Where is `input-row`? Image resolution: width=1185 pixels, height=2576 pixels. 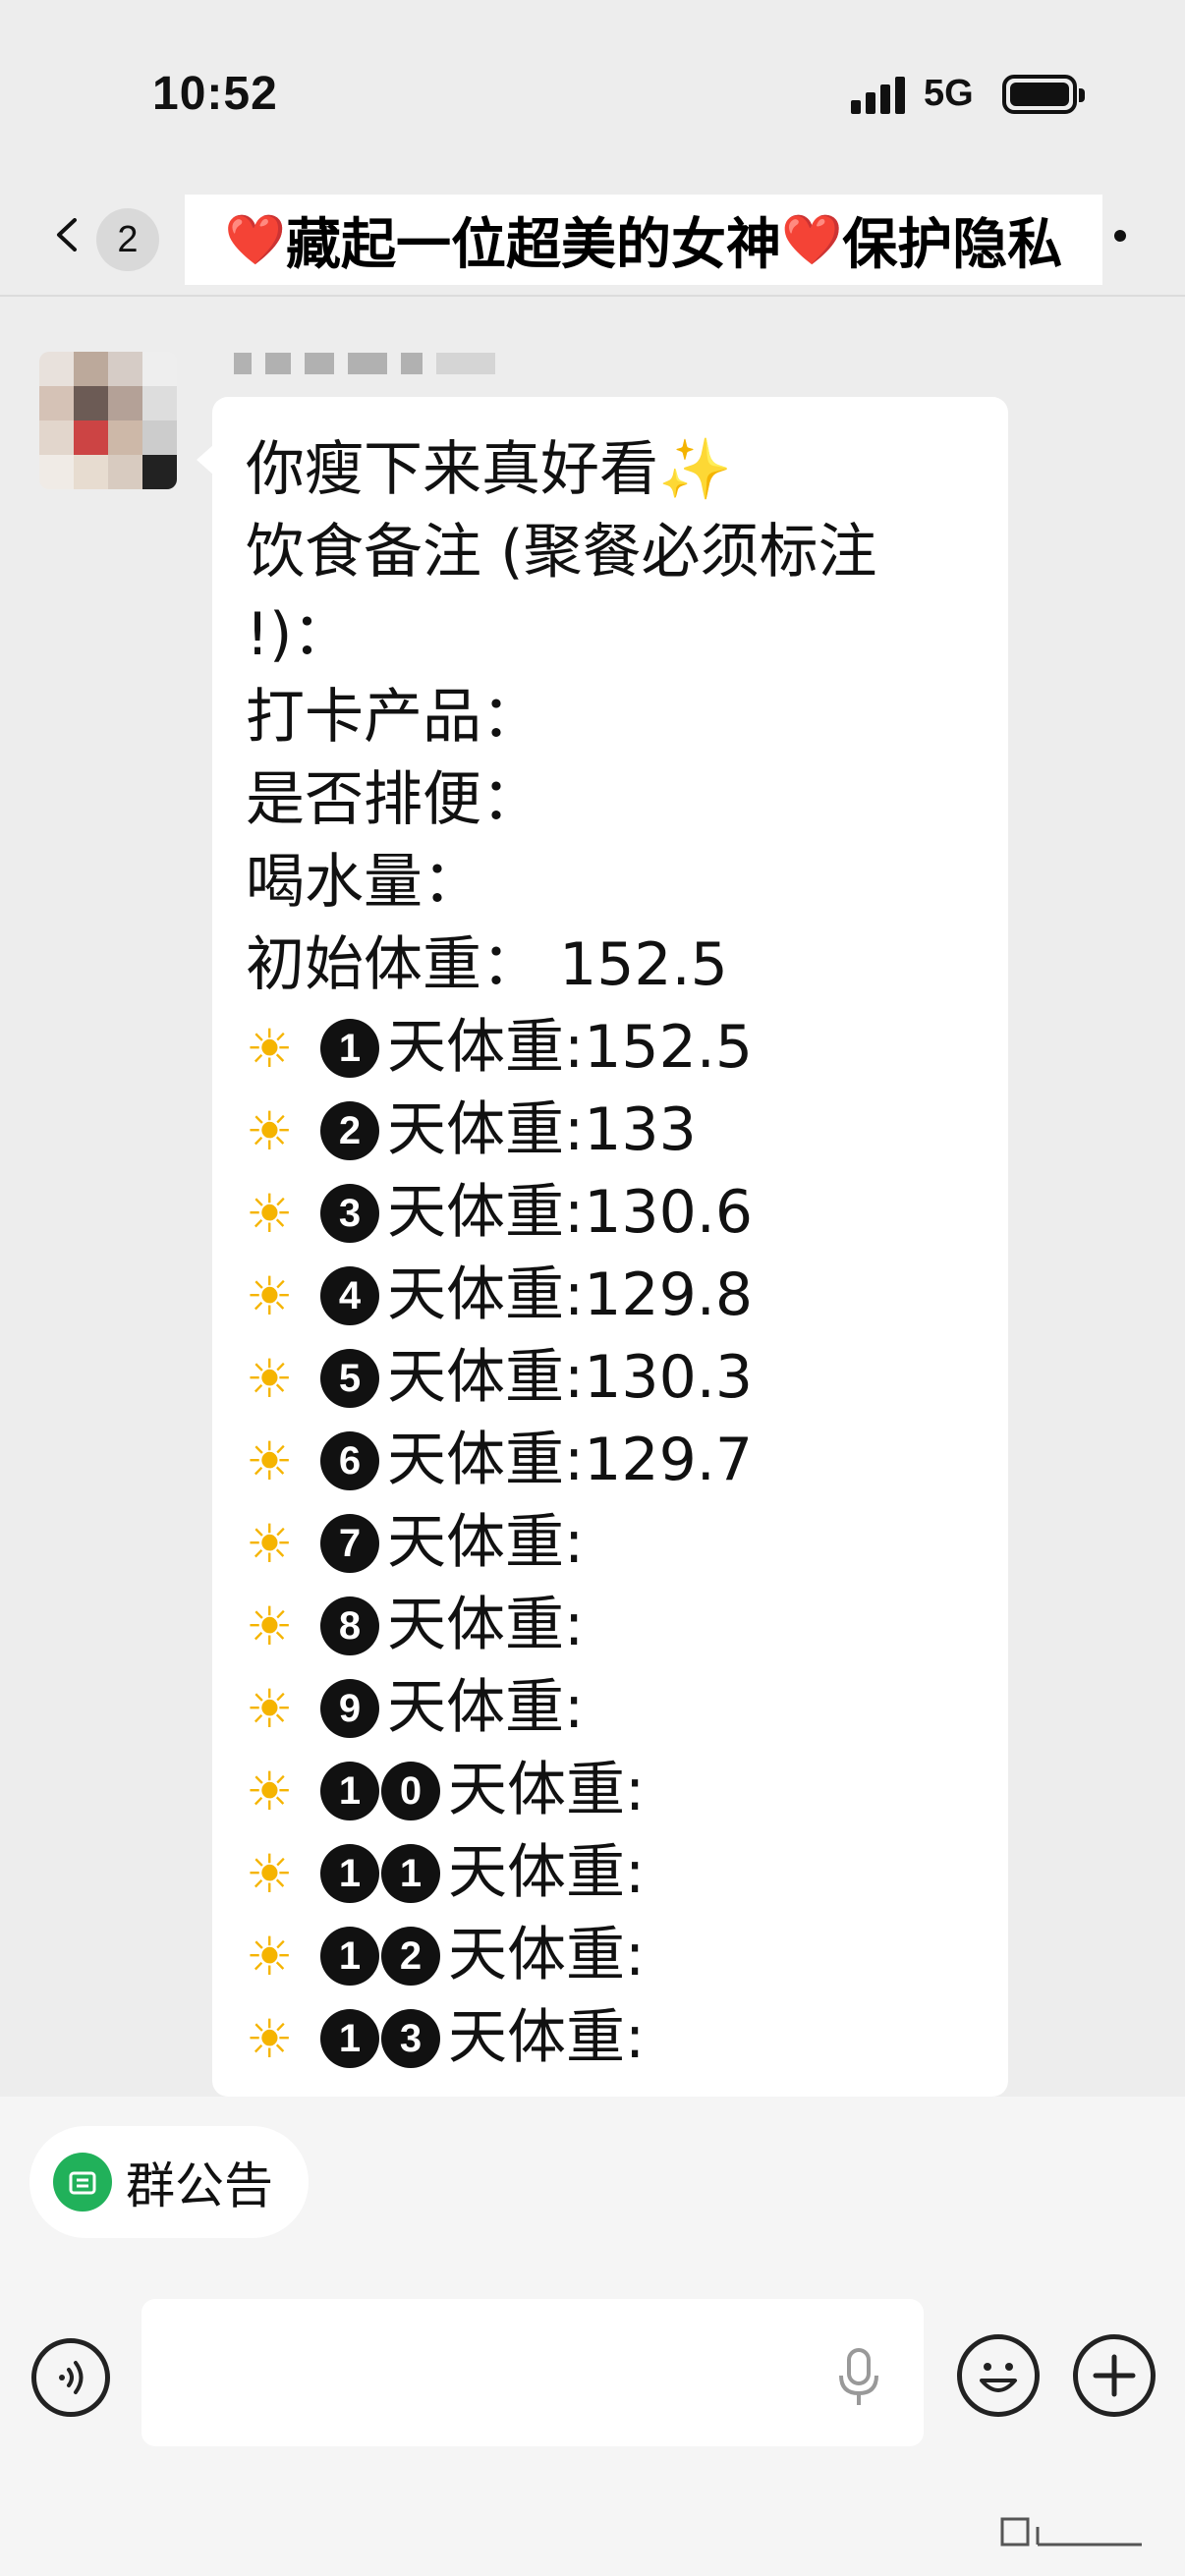
input-row is located at coordinates (592, 2377).